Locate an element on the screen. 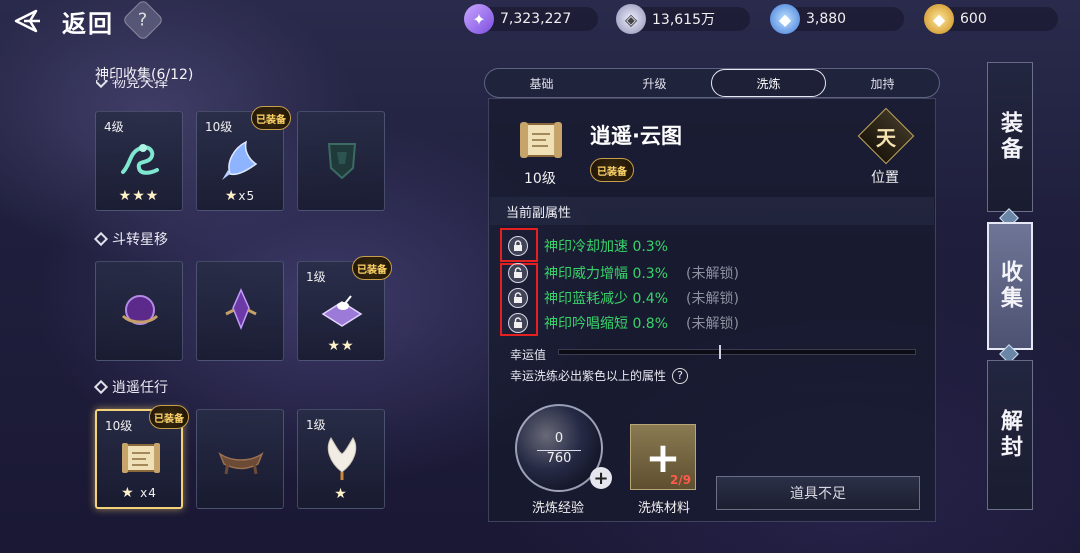 This screenshot has width=1080, height=553. star-rating: ★x5 is located at coordinates (240, 196).